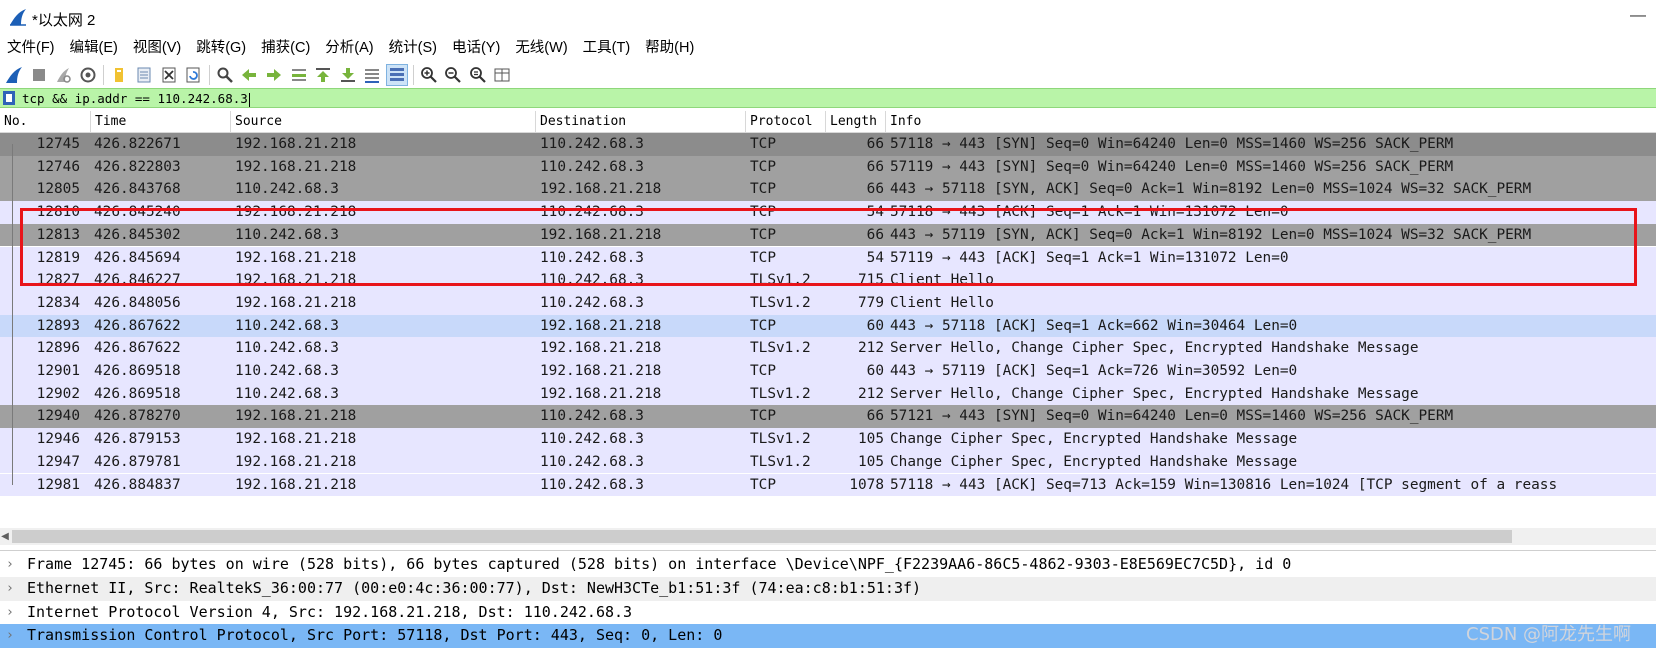 The width and height of the screenshot is (1656, 654). Describe the element at coordinates (119, 75) in the screenshot. I see `open-folder-icon` at that location.